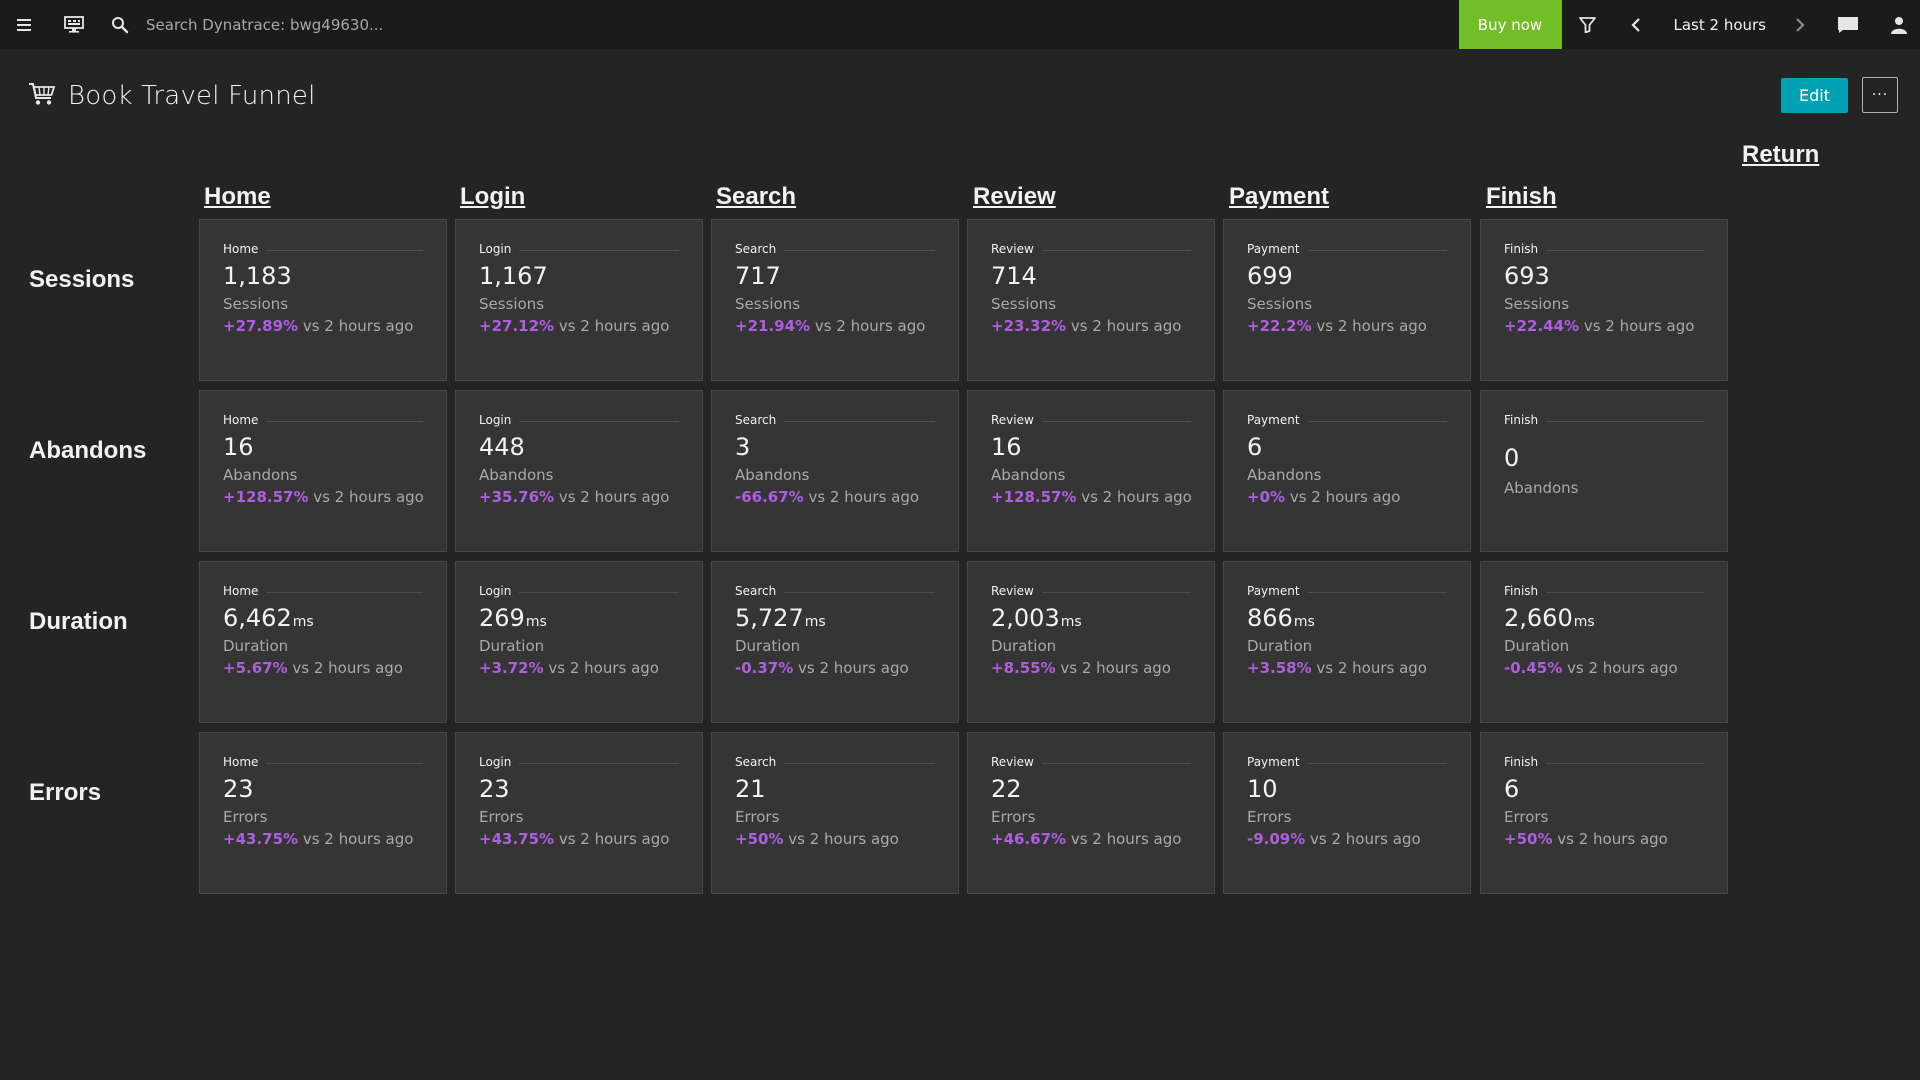  I want to click on metric-tile-abandons-search: Search 3 Abandons -66.67% vs 2 hours ago, so click(835, 471).